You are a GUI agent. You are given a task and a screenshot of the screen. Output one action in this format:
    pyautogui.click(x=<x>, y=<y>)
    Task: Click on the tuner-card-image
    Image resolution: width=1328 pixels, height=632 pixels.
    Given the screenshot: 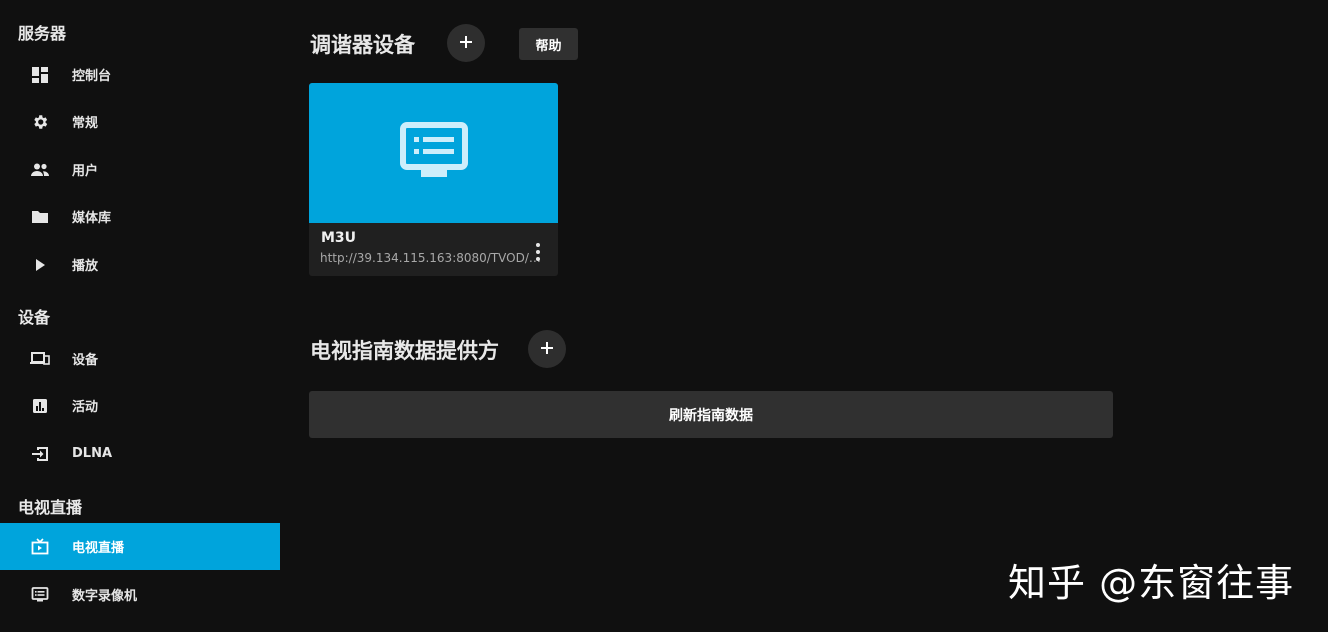 What is the action you would take?
    pyautogui.click(x=433, y=153)
    